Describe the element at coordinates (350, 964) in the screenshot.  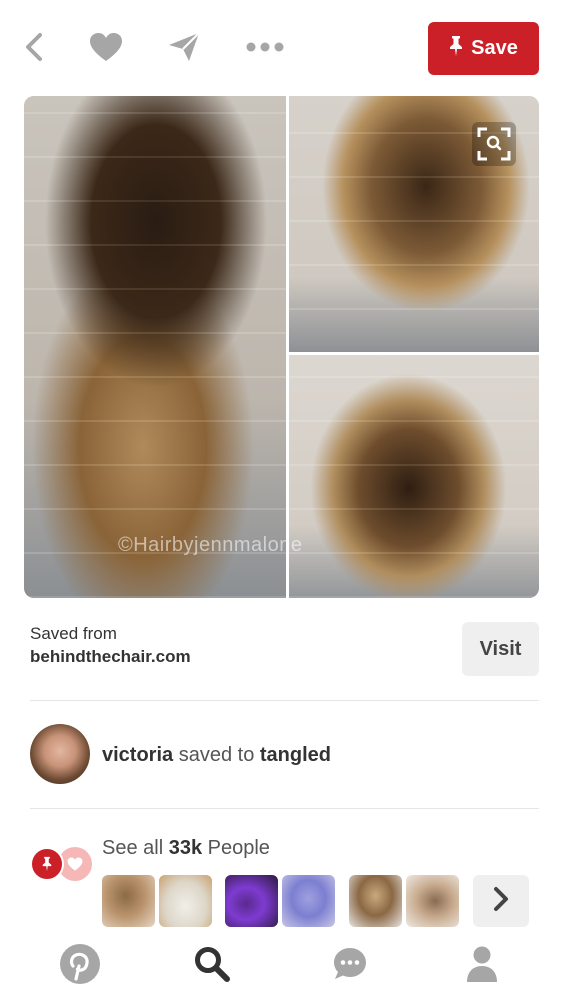
I see `chat-icon` at that location.